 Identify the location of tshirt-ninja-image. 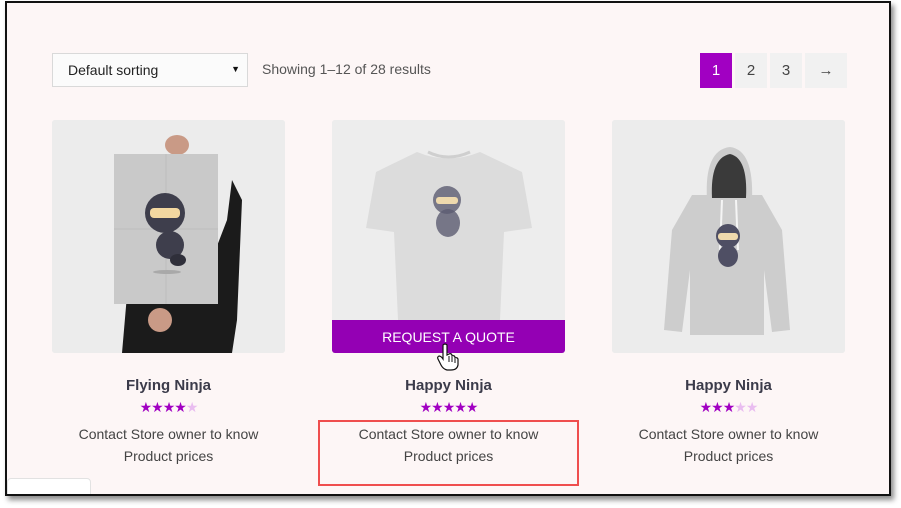
(448, 236).